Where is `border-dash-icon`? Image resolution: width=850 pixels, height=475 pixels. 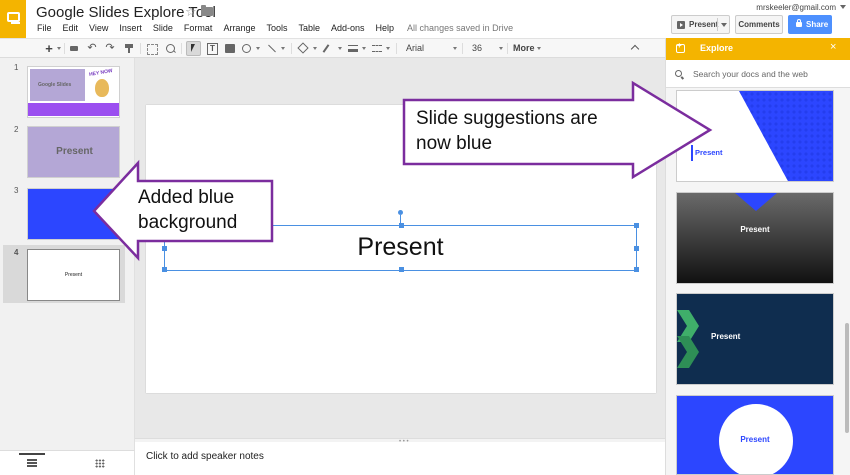 border-dash-icon is located at coordinates (381, 48).